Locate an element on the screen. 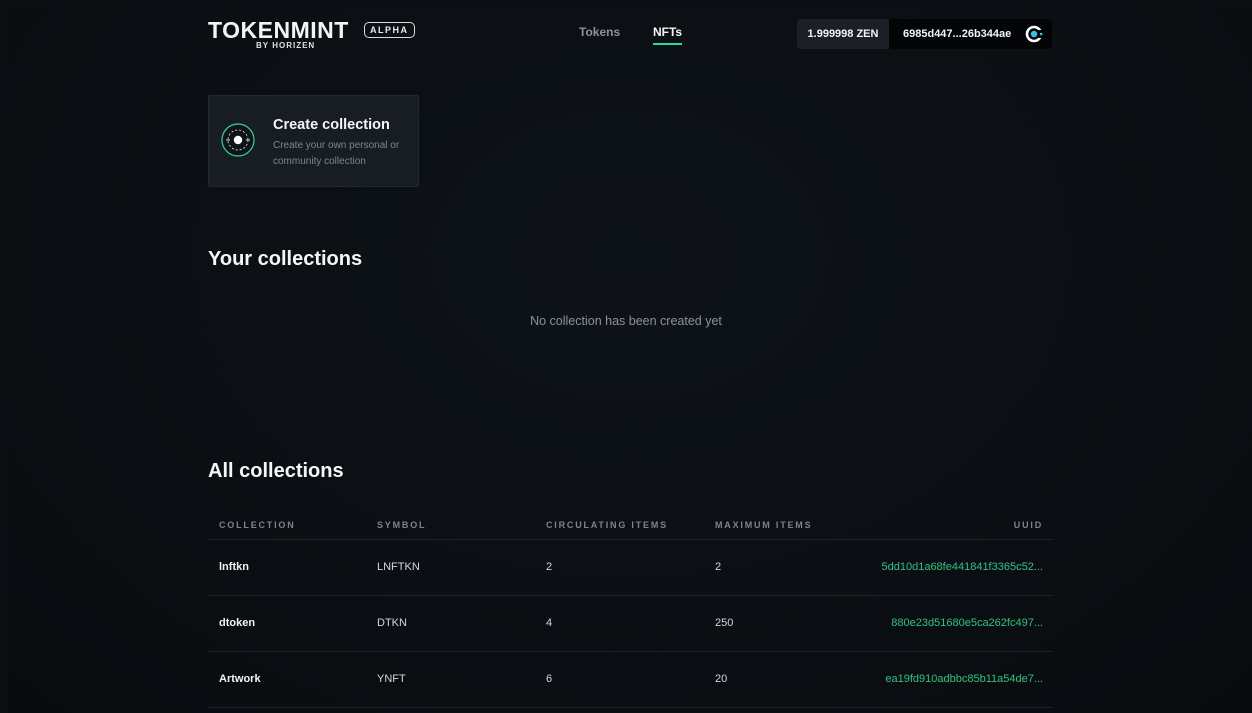  empty-collections-message: No collection has been created yet is located at coordinates (626, 321).